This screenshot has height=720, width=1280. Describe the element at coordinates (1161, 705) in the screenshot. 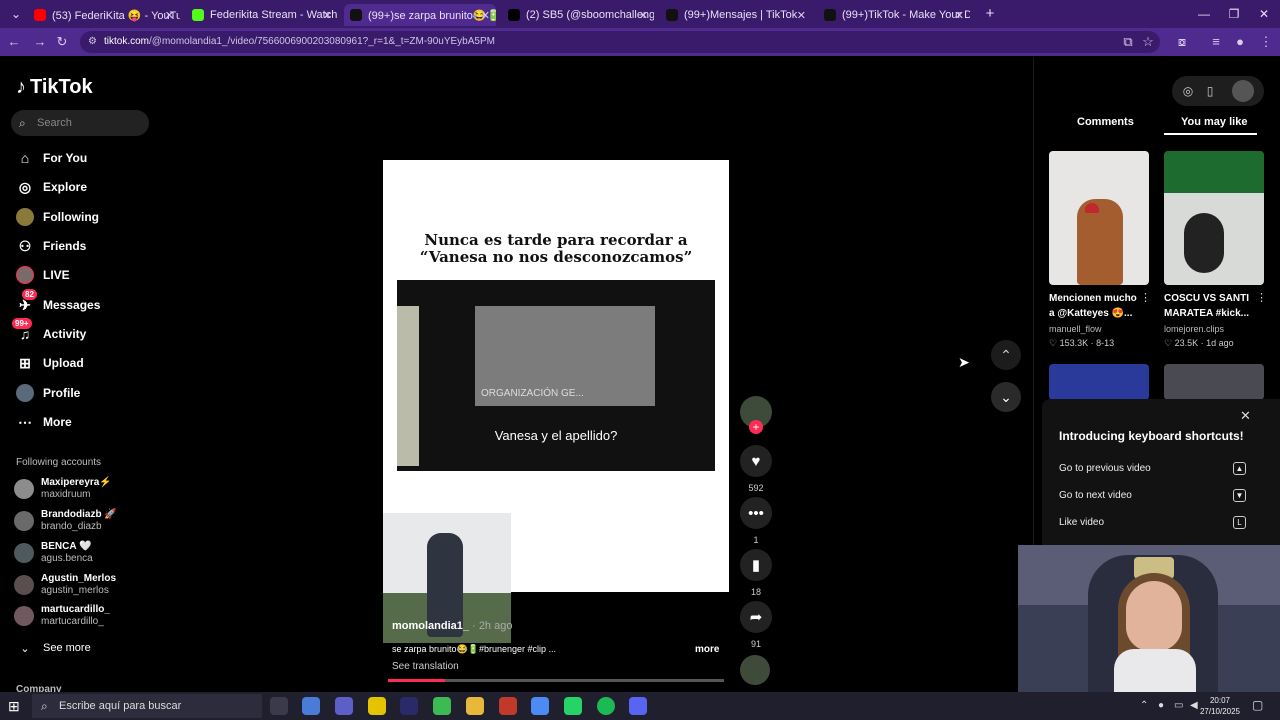

I see `mic-icon: ●` at that location.